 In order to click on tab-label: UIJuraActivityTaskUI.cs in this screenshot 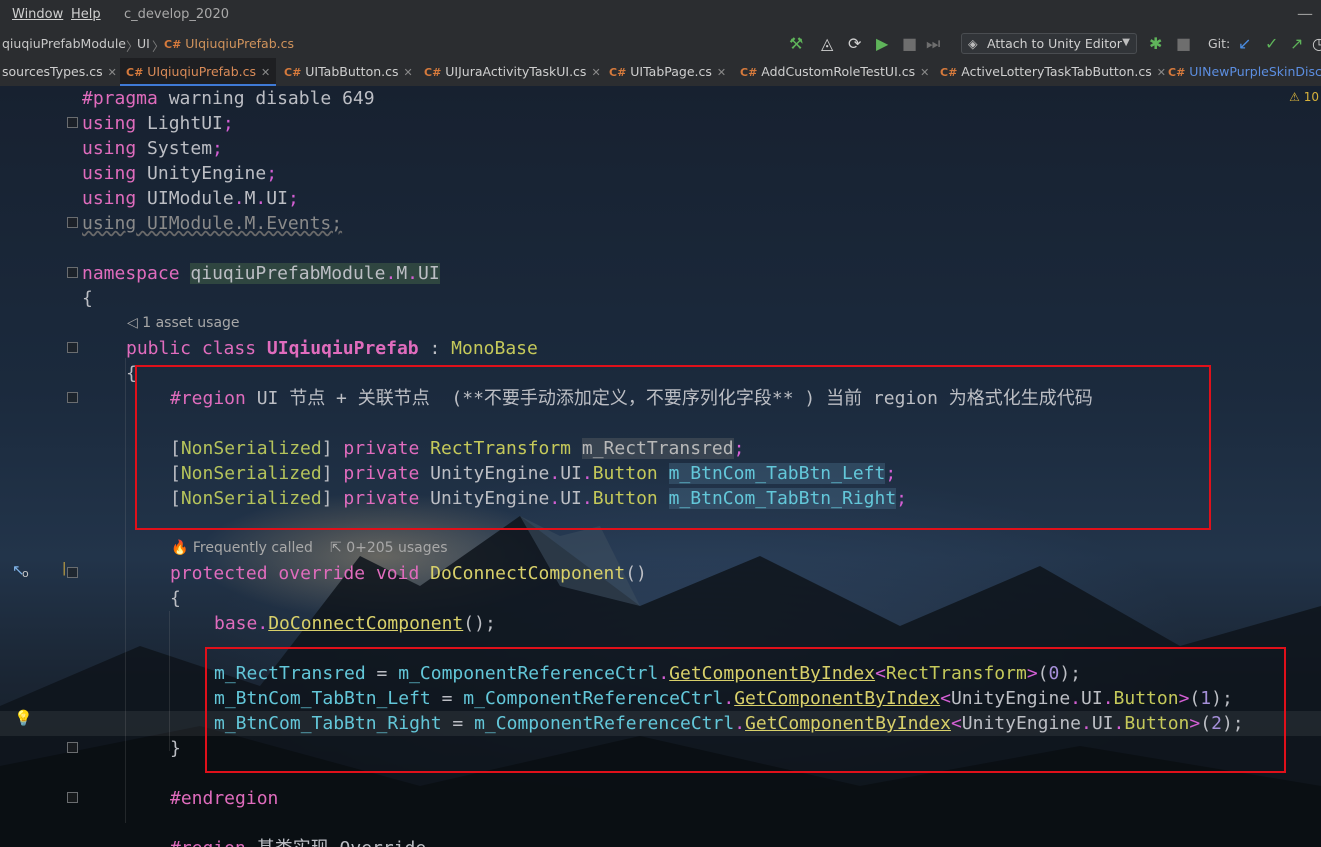, I will do `click(516, 71)`.